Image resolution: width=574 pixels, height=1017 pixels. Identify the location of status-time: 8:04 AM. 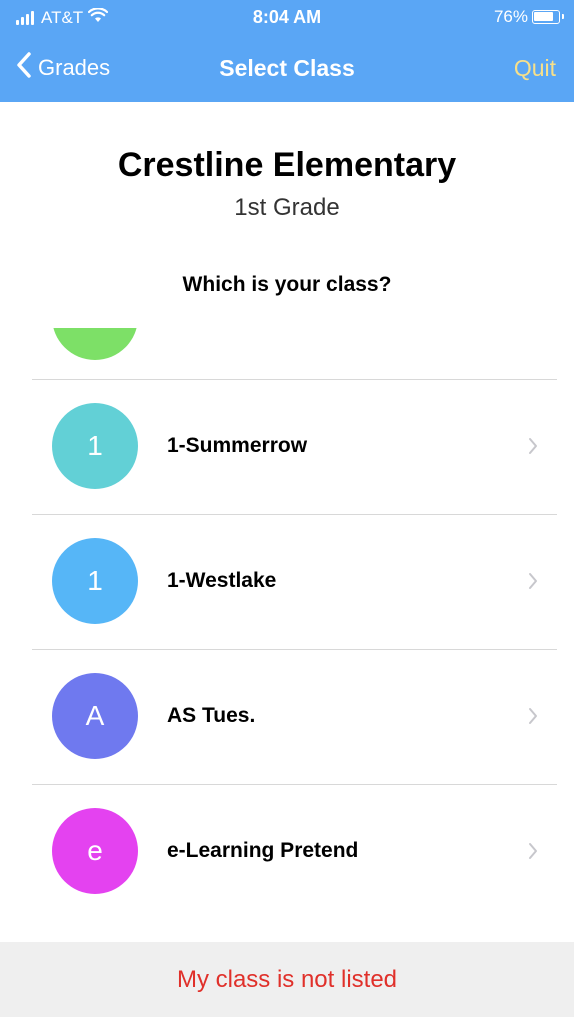
(287, 17).